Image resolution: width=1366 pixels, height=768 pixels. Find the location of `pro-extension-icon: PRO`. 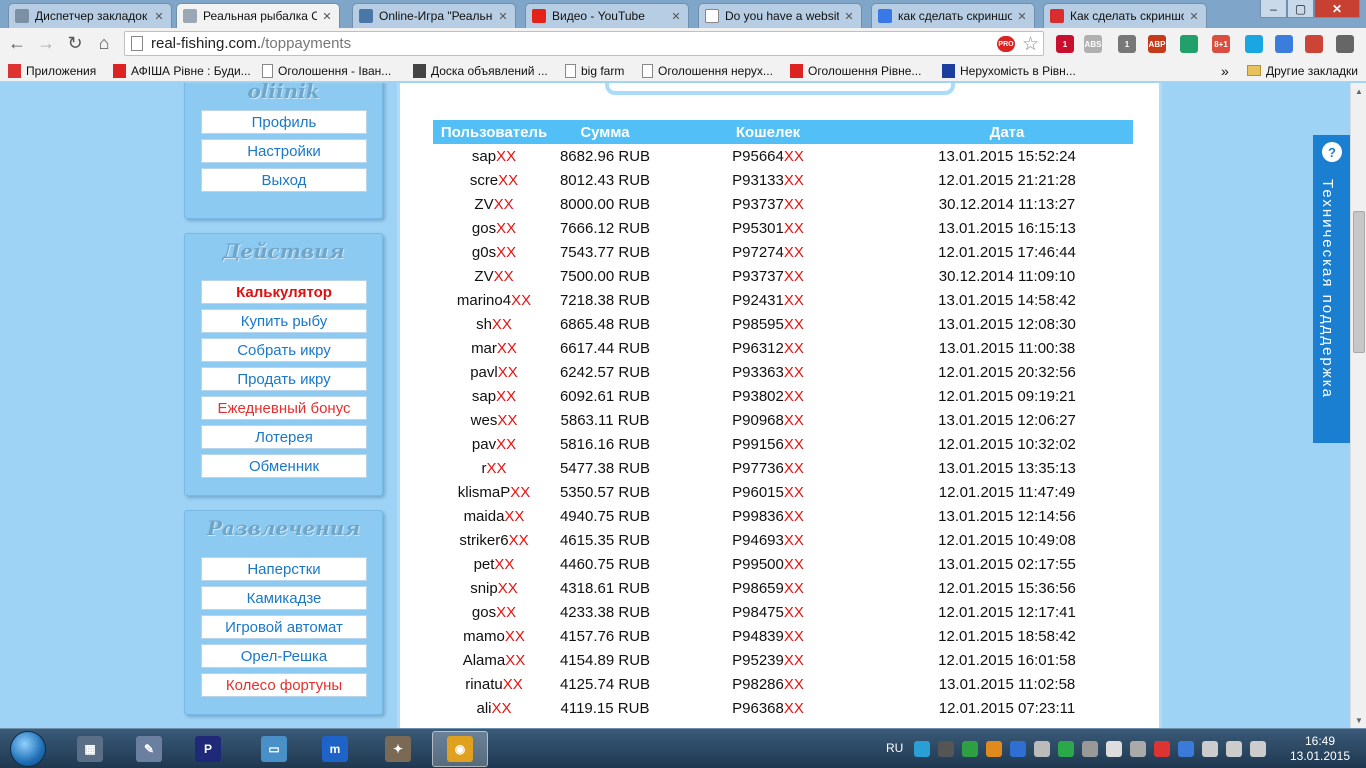

pro-extension-icon: PRO is located at coordinates (1006, 44).